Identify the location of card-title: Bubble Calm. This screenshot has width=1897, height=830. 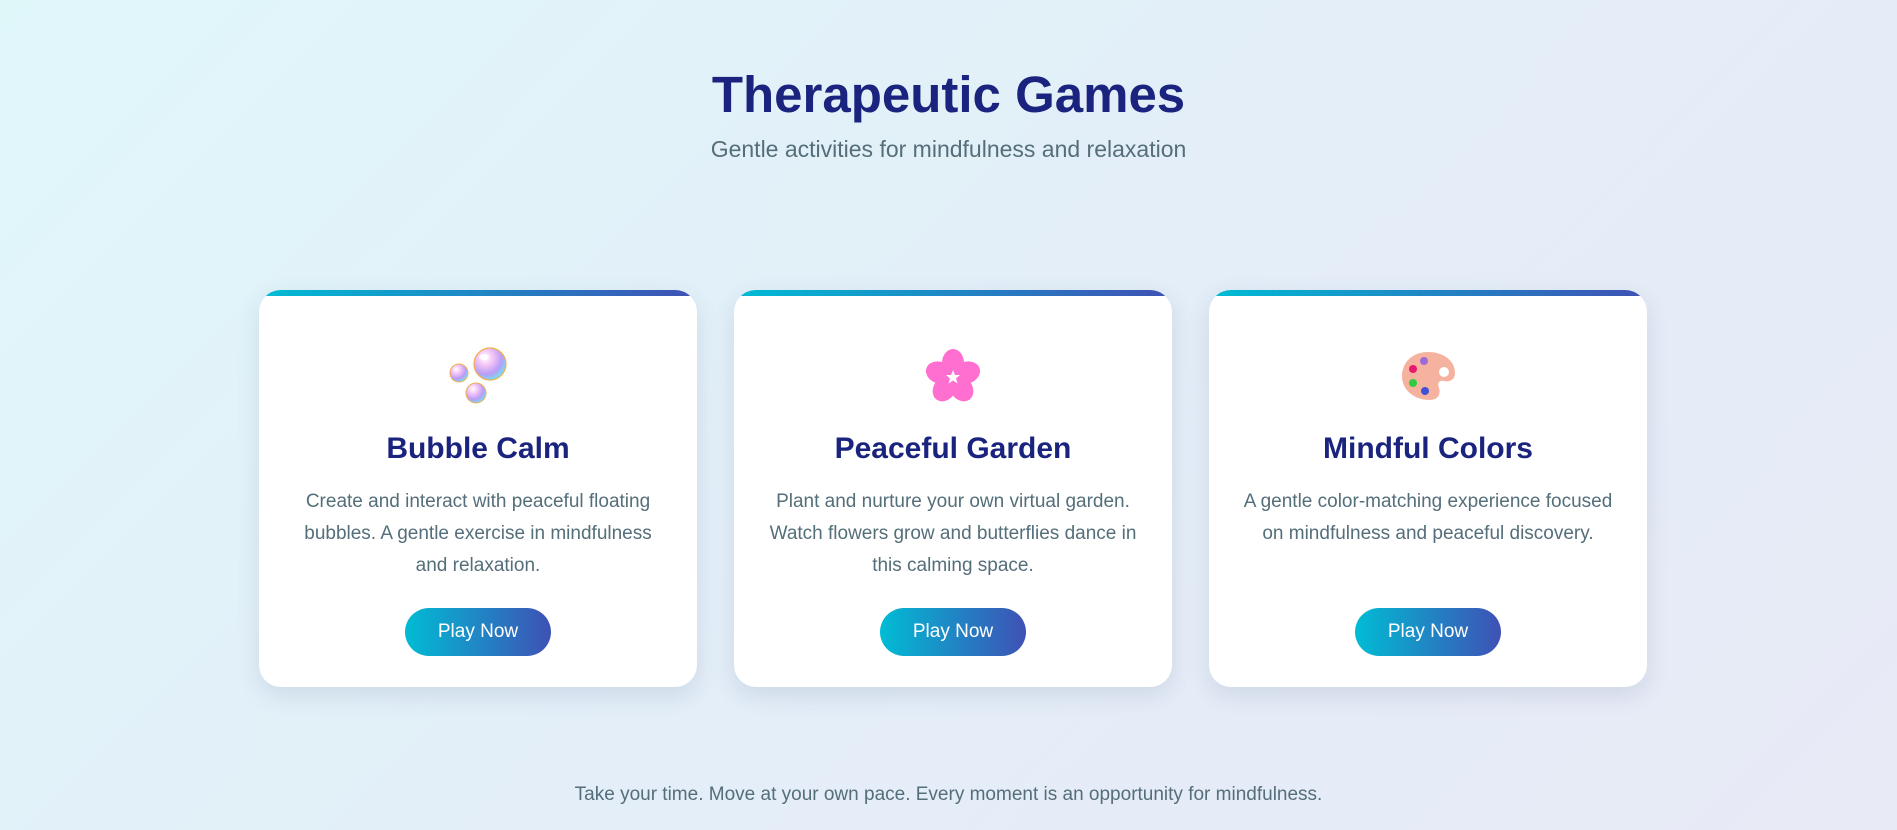
(478, 448).